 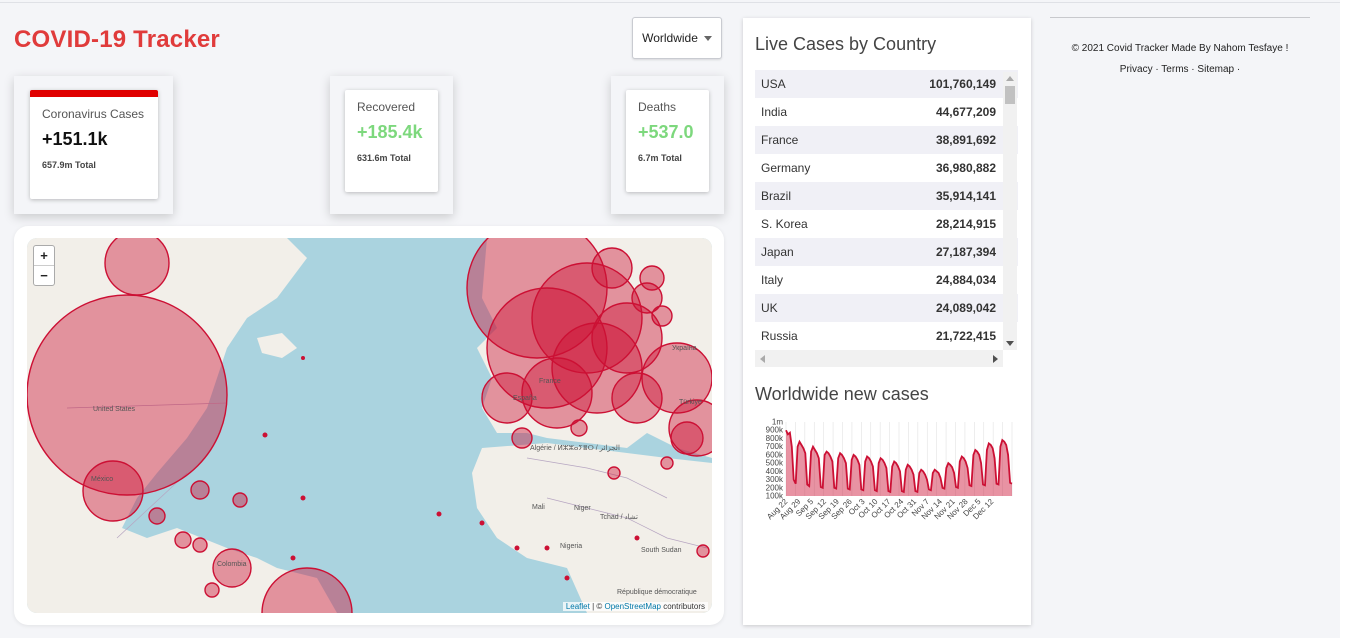 I want to click on scroll-left-icon, so click(x=762, y=359).